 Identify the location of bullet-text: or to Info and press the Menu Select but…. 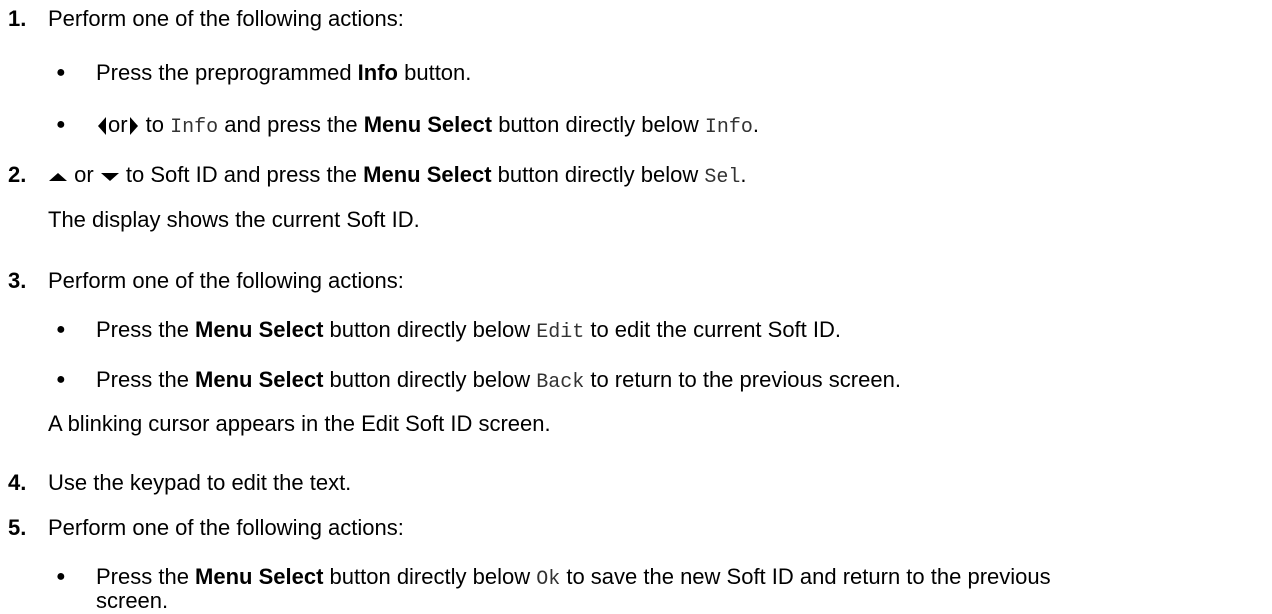
(427, 126).